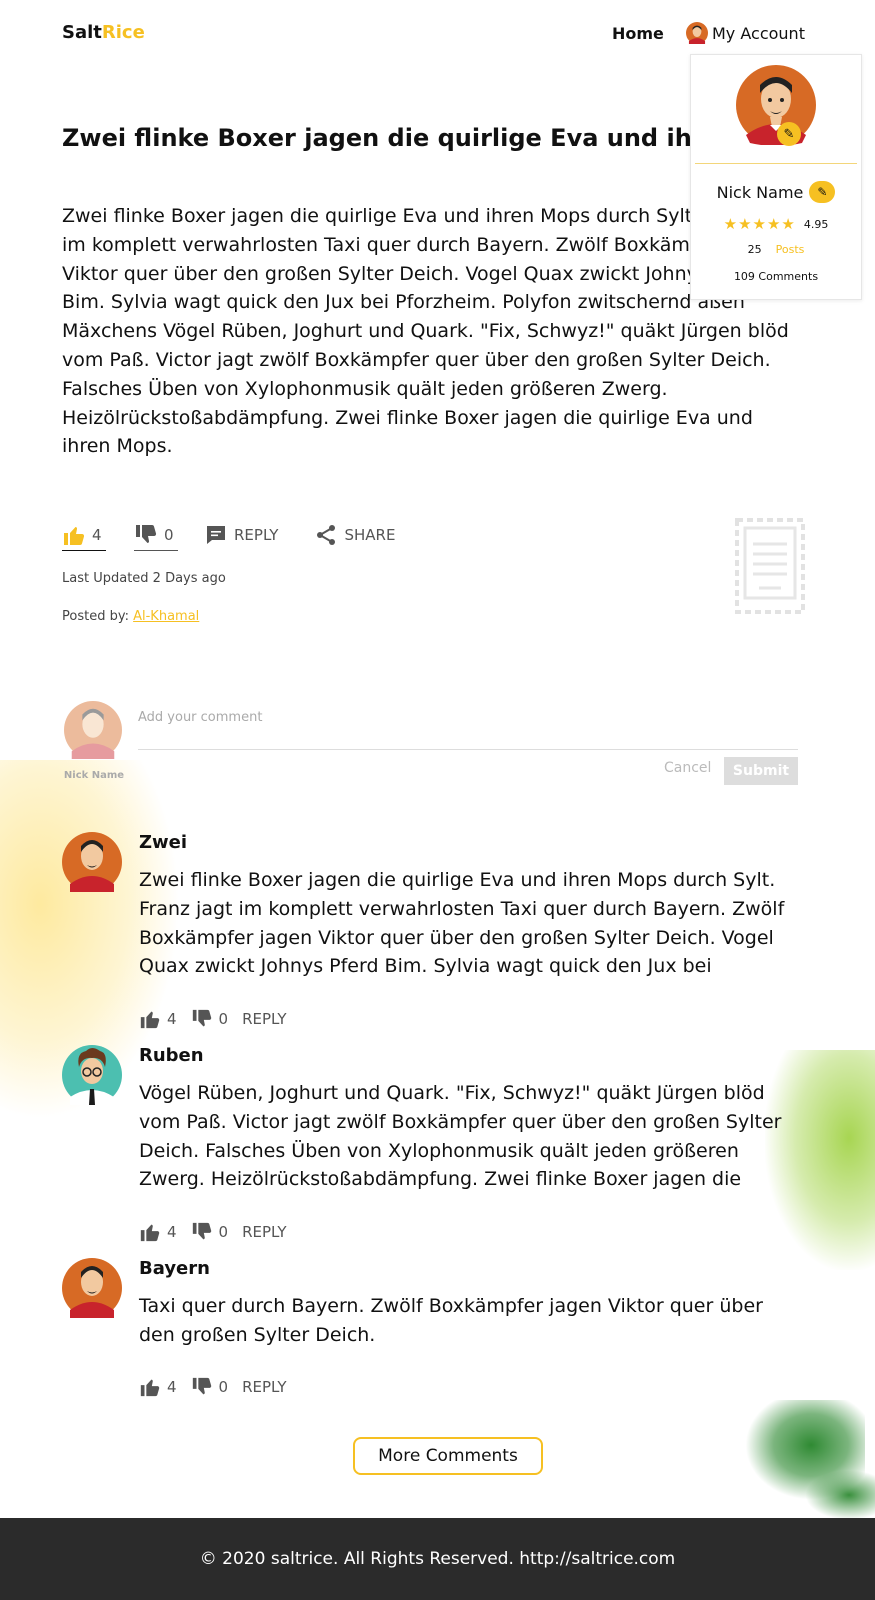  What do you see at coordinates (144, 578) in the screenshot?
I see `last-updated: Last Updated 2 Days ago` at bounding box center [144, 578].